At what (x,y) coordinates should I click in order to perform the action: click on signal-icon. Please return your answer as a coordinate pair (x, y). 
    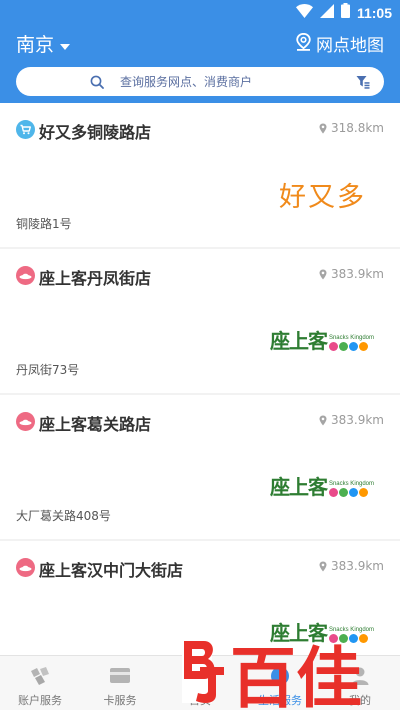
    Looking at the image, I should click on (326, 12).